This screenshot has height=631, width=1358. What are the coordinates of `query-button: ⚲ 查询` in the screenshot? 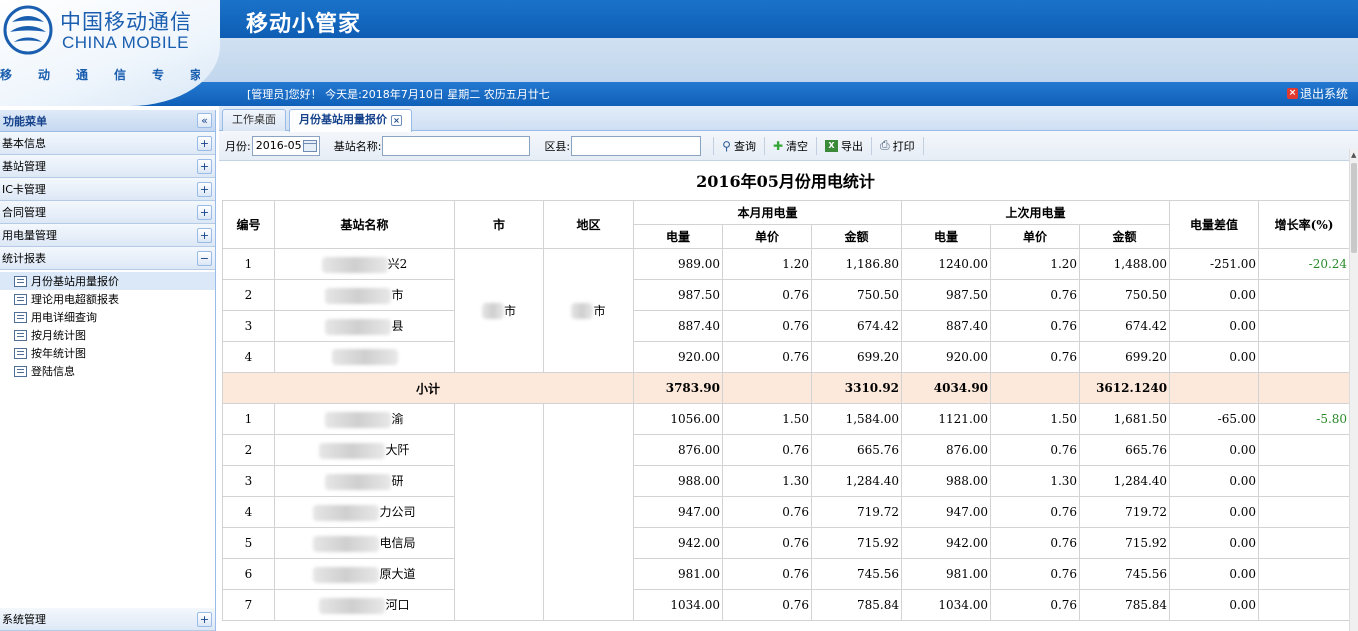 It's located at (738, 145).